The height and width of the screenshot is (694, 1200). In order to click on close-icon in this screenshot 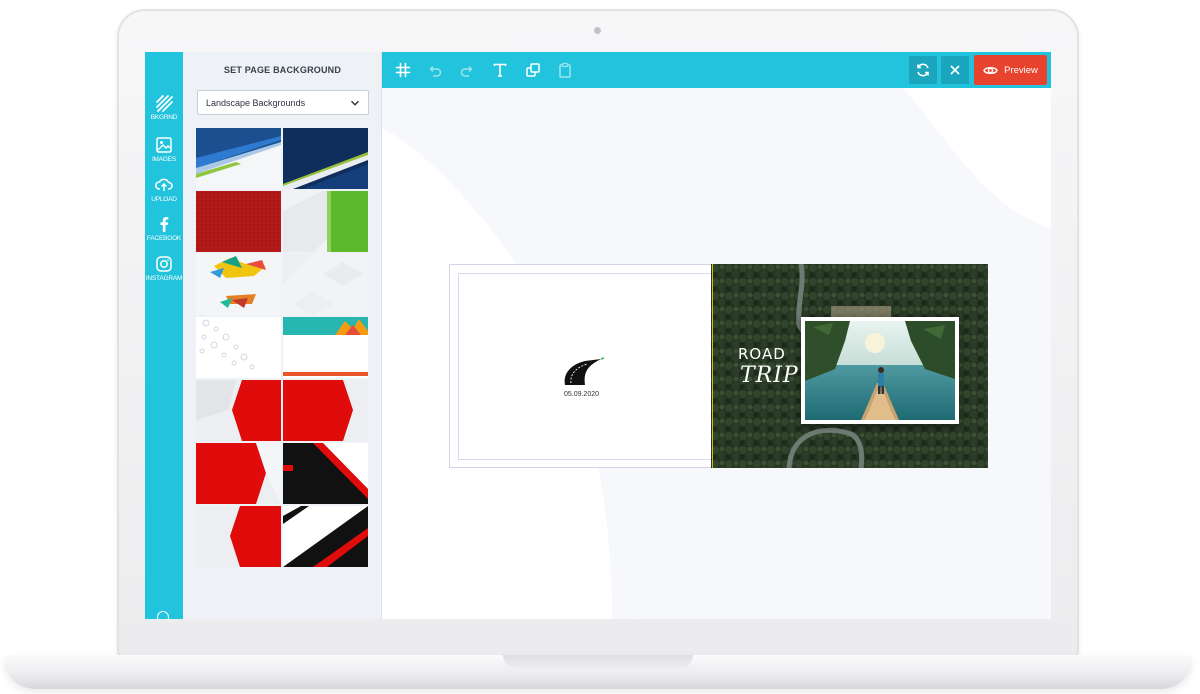, I will do `click(955, 70)`.